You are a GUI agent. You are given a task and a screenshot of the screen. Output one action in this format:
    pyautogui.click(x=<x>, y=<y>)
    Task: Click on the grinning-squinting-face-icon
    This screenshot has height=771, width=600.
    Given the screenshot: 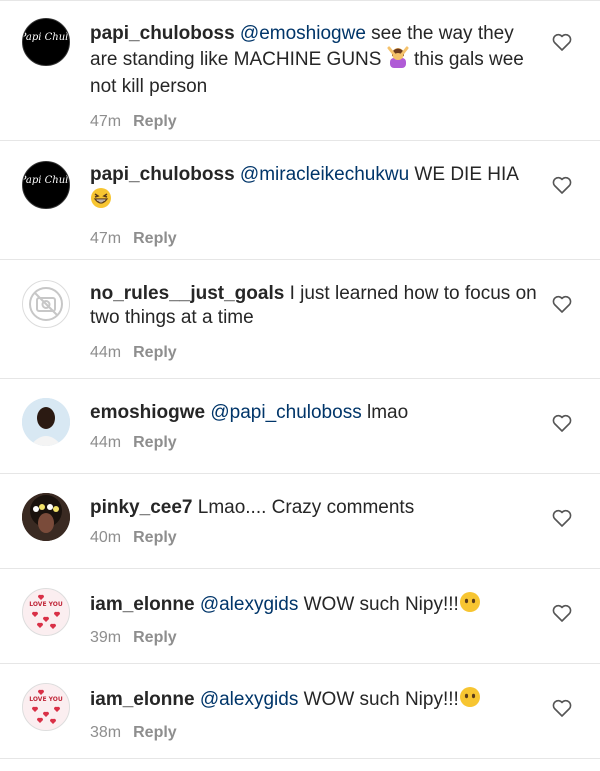 What is the action you would take?
    pyautogui.click(x=101, y=201)
    